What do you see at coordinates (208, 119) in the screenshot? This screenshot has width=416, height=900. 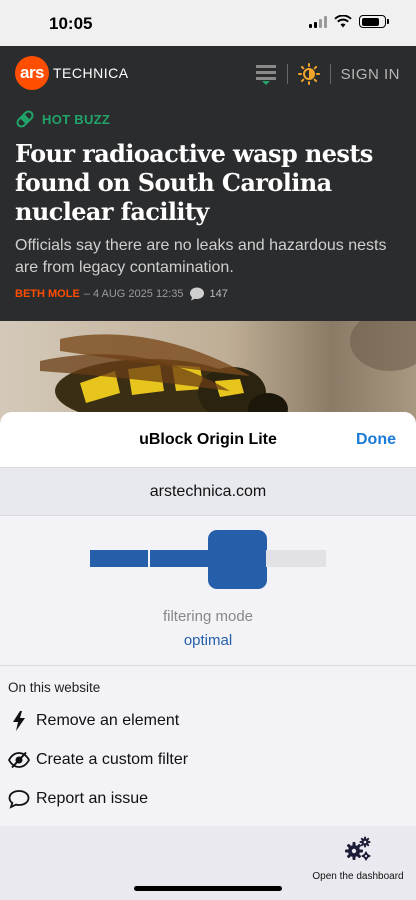 I see `hot-buzz-tag: HOT BUZZ` at bounding box center [208, 119].